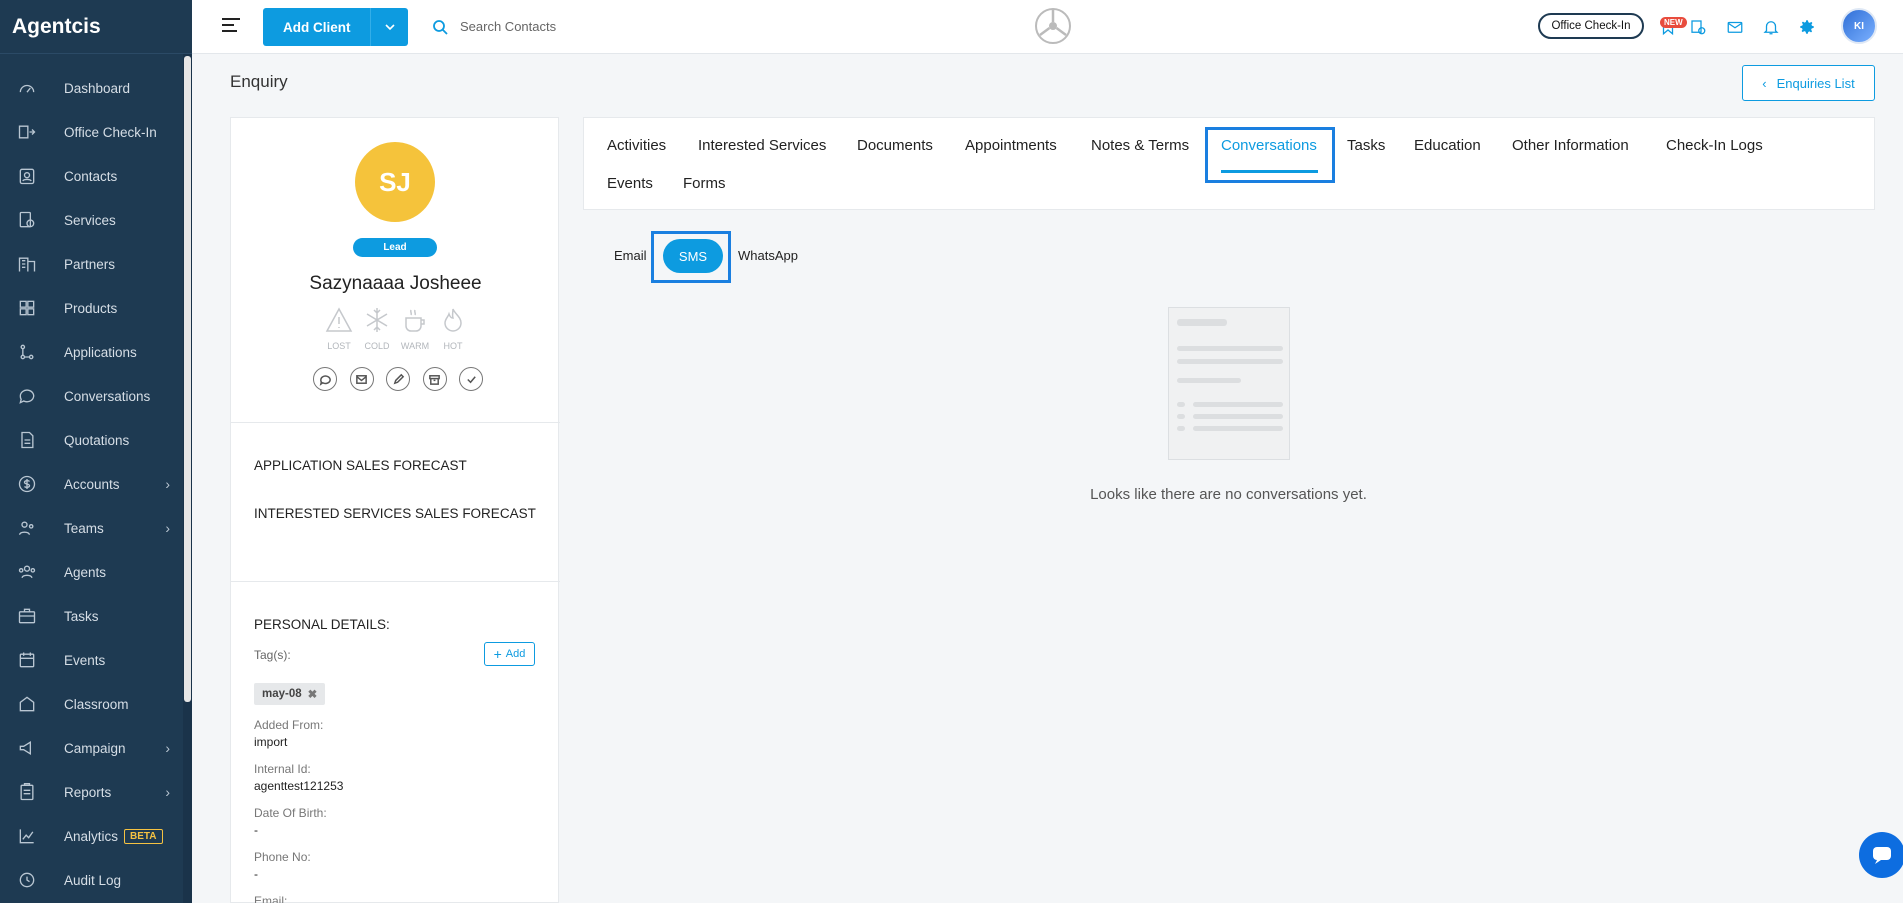 This screenshot has height=903, width=1903. I want to click on add-client-label: Add Client, so click(317, 27).